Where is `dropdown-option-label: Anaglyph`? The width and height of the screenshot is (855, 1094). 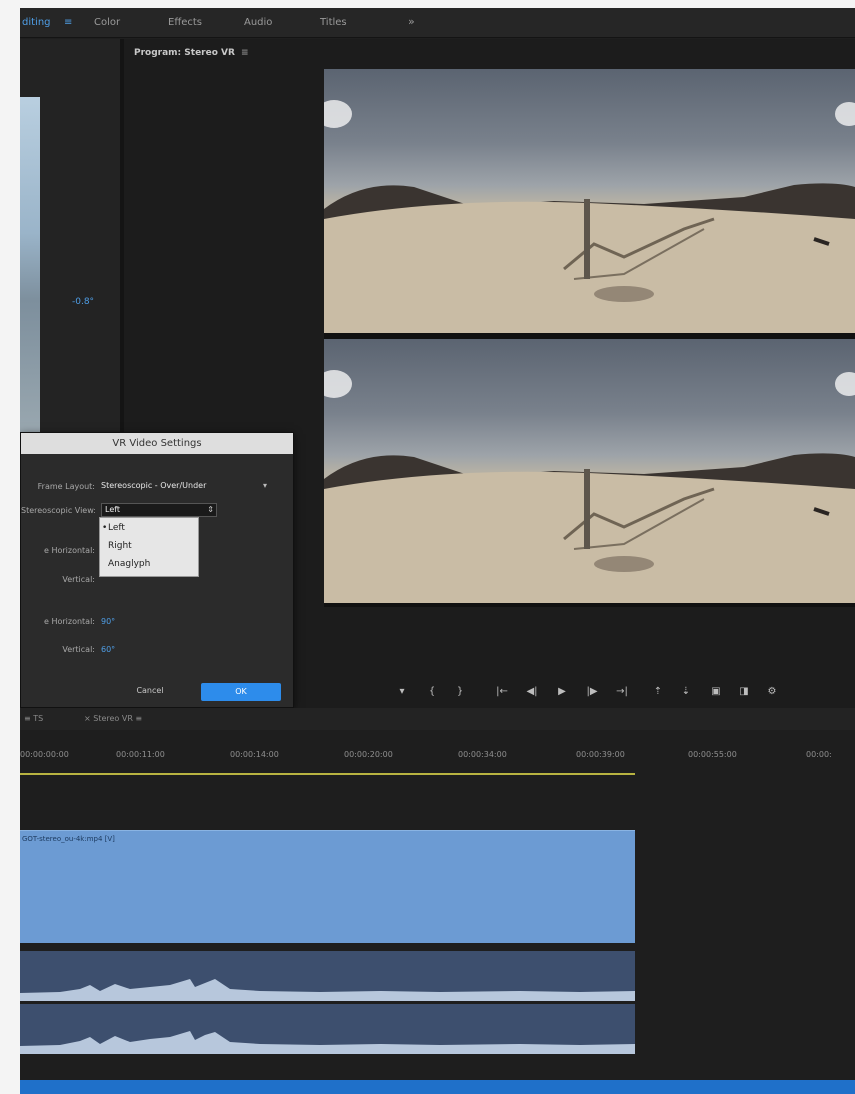
dropdown-option-label: Anaglyph is located at coordinates (129, 564).